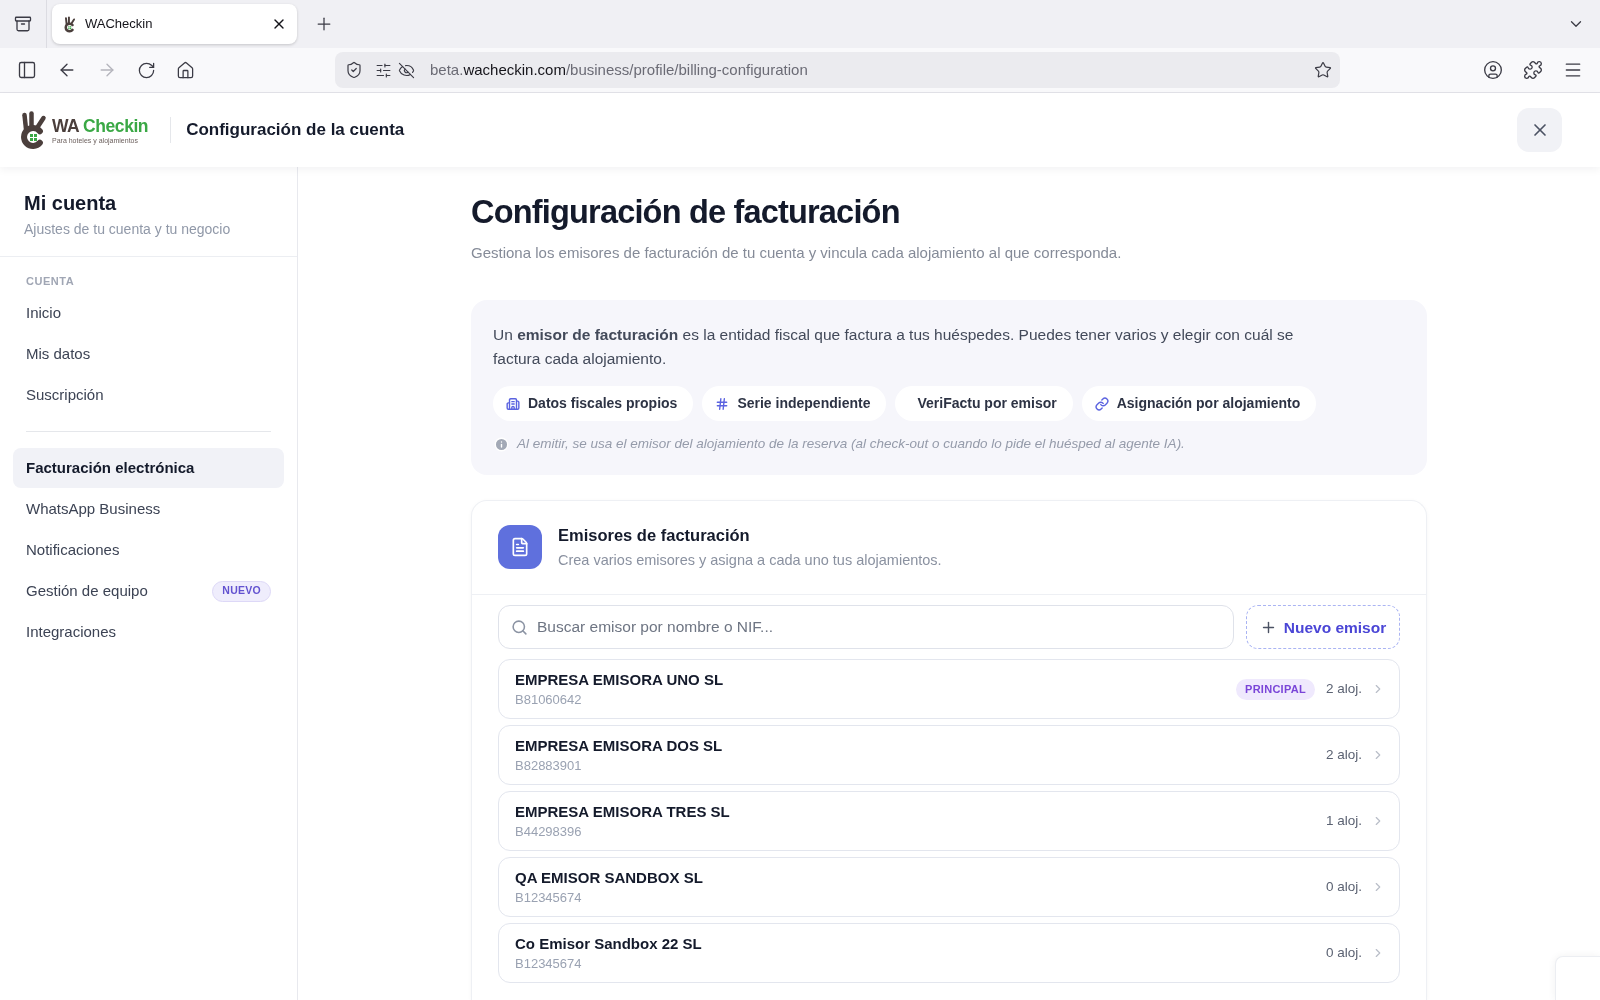 The width and height of the screenshot is (1600, 1000). Describe the element at coordinates (174, 24) in the screenshot. I see `browser-tab: WACheckin` at that location.